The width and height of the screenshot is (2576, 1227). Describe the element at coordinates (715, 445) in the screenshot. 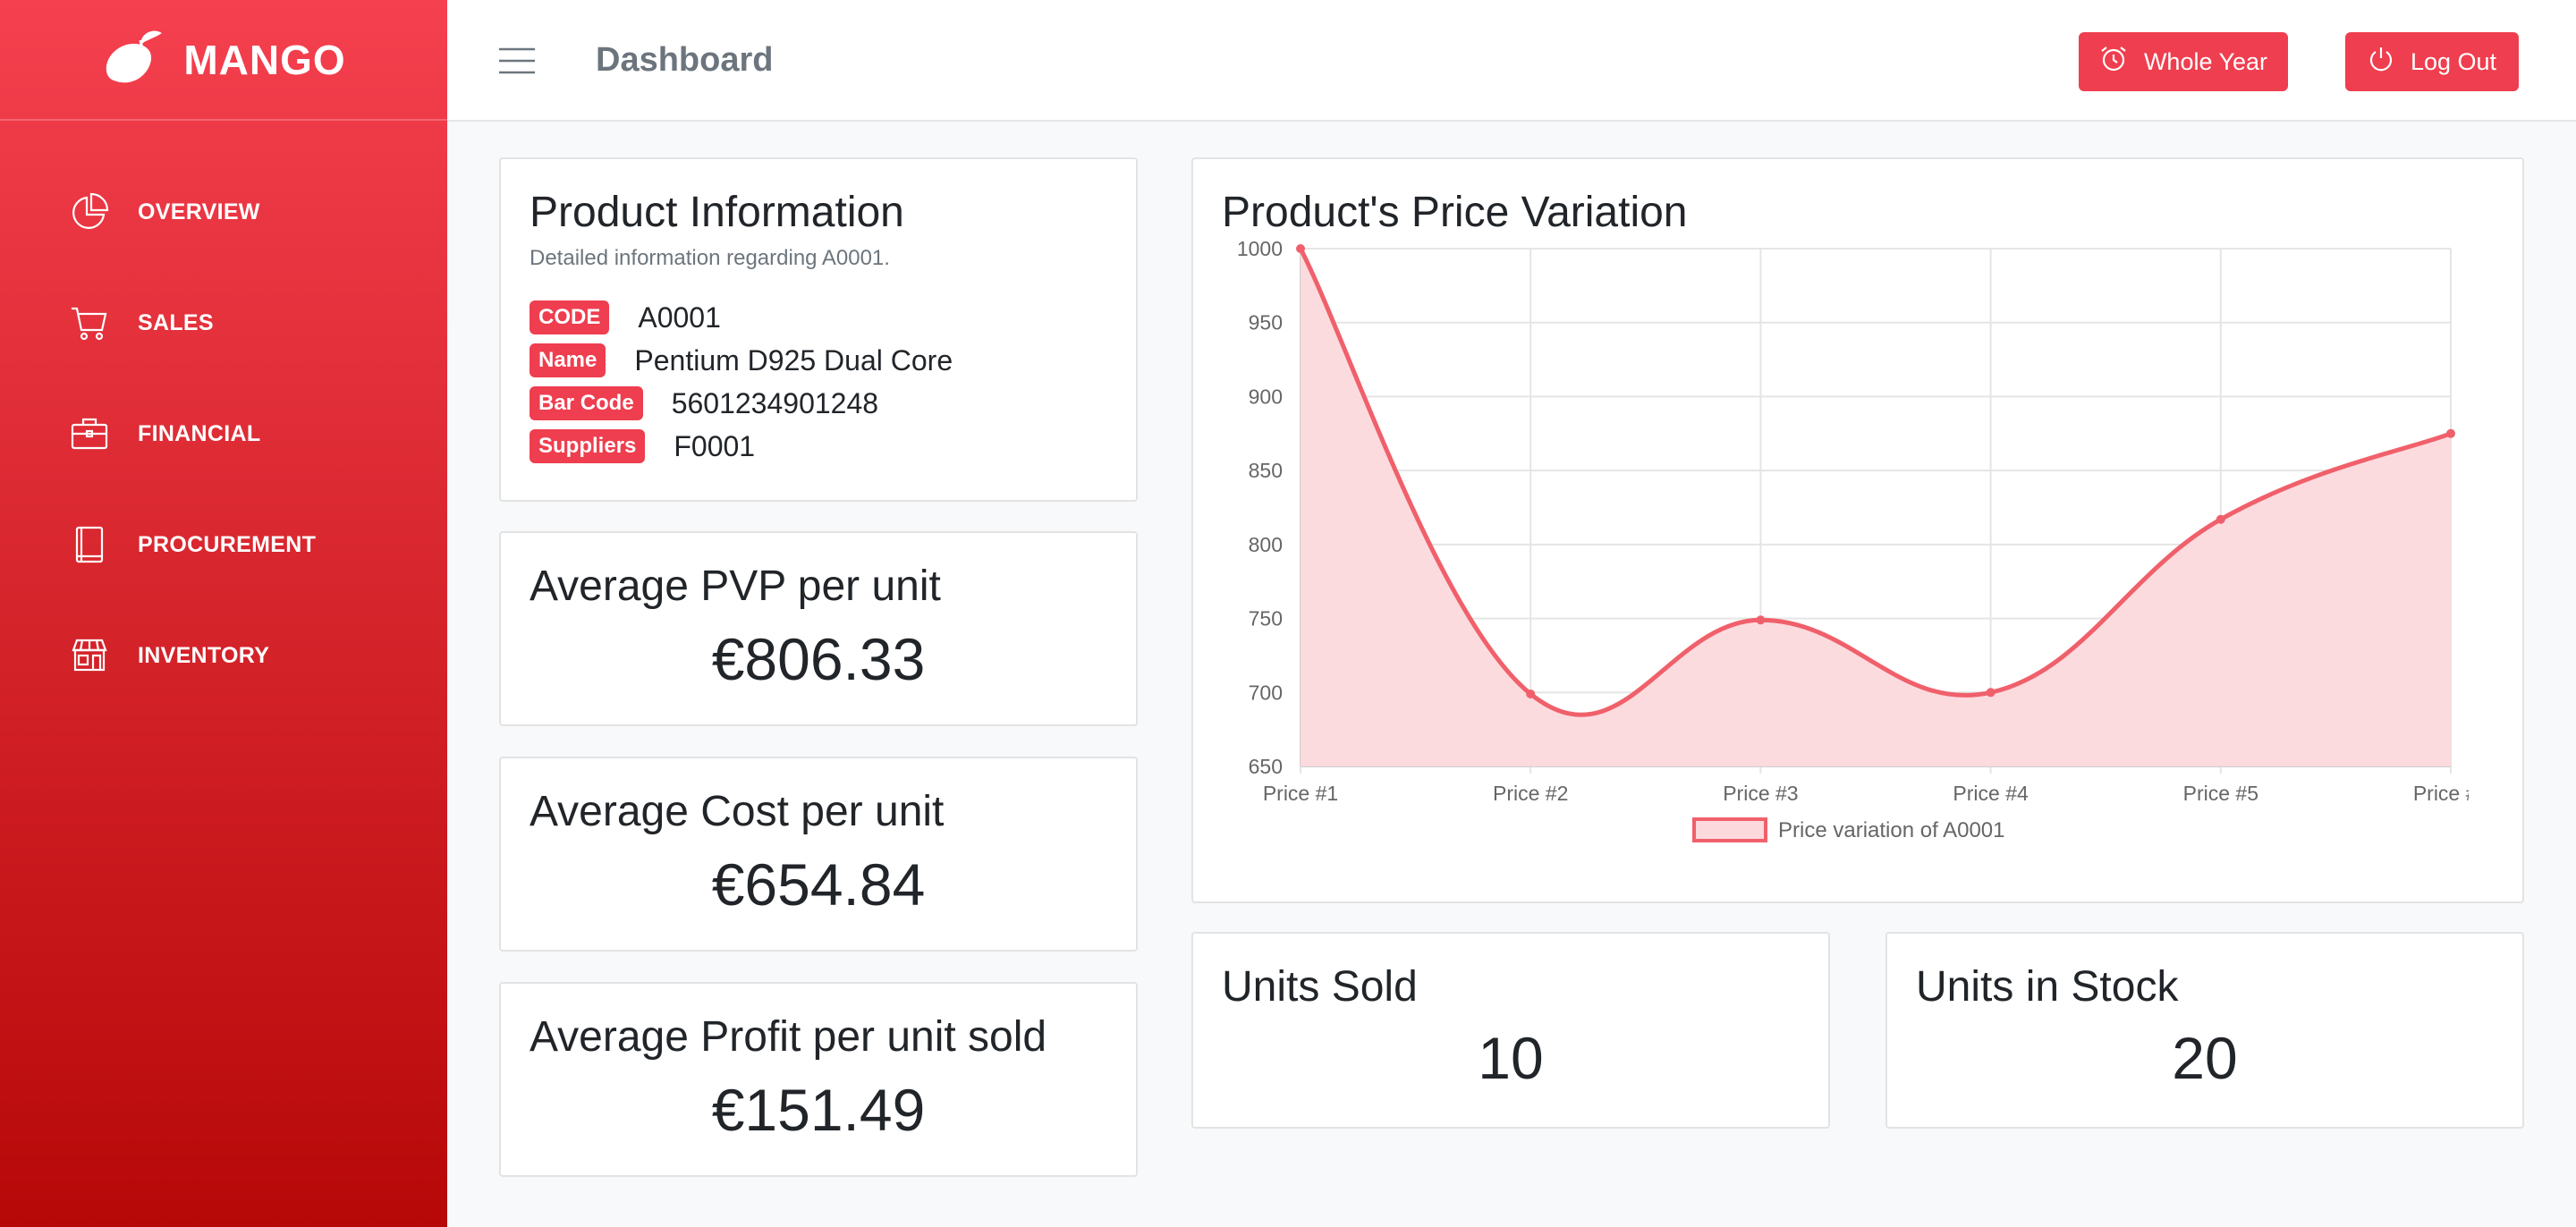

I see `suppliers-value: F0001` at that location.